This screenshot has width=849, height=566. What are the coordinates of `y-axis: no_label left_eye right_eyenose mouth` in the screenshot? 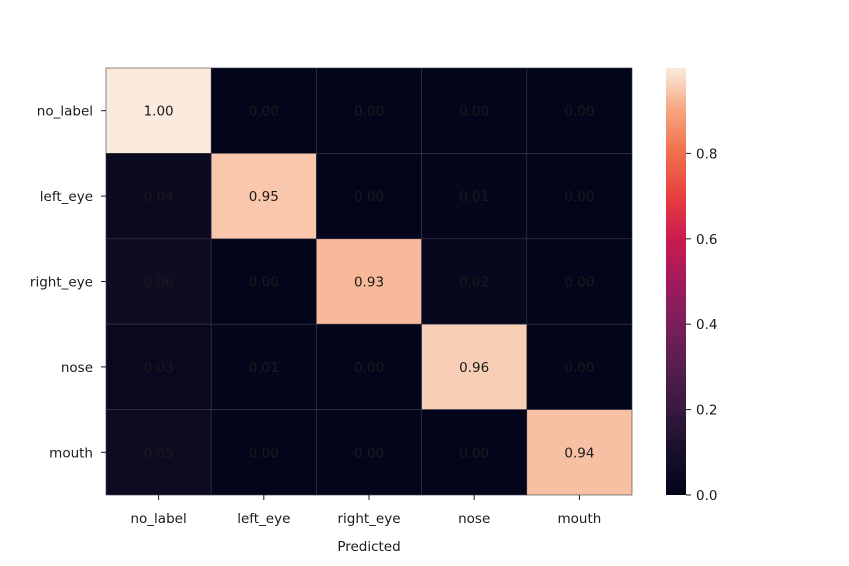 It's located at (68, 282).